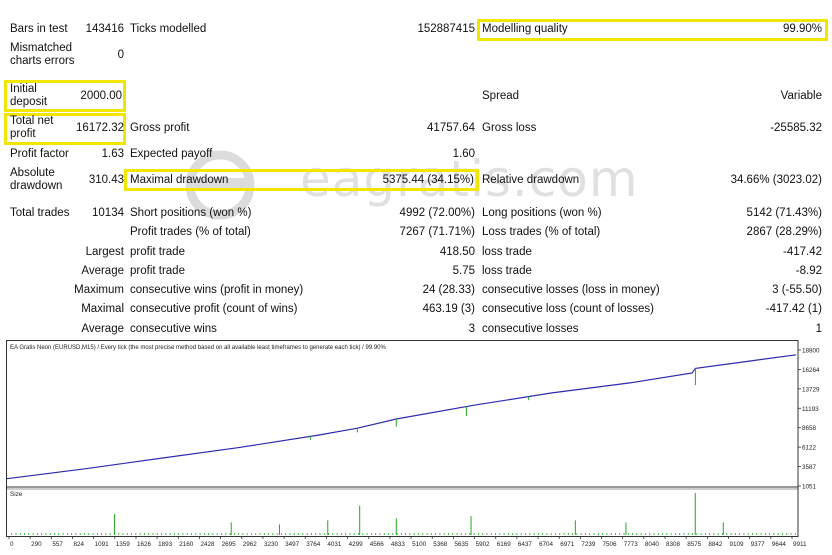 The image size is (832, 555). Describe the element at coordinates (271, 544) in the screenshot. I see `x-tick-label: 3230` at that location.